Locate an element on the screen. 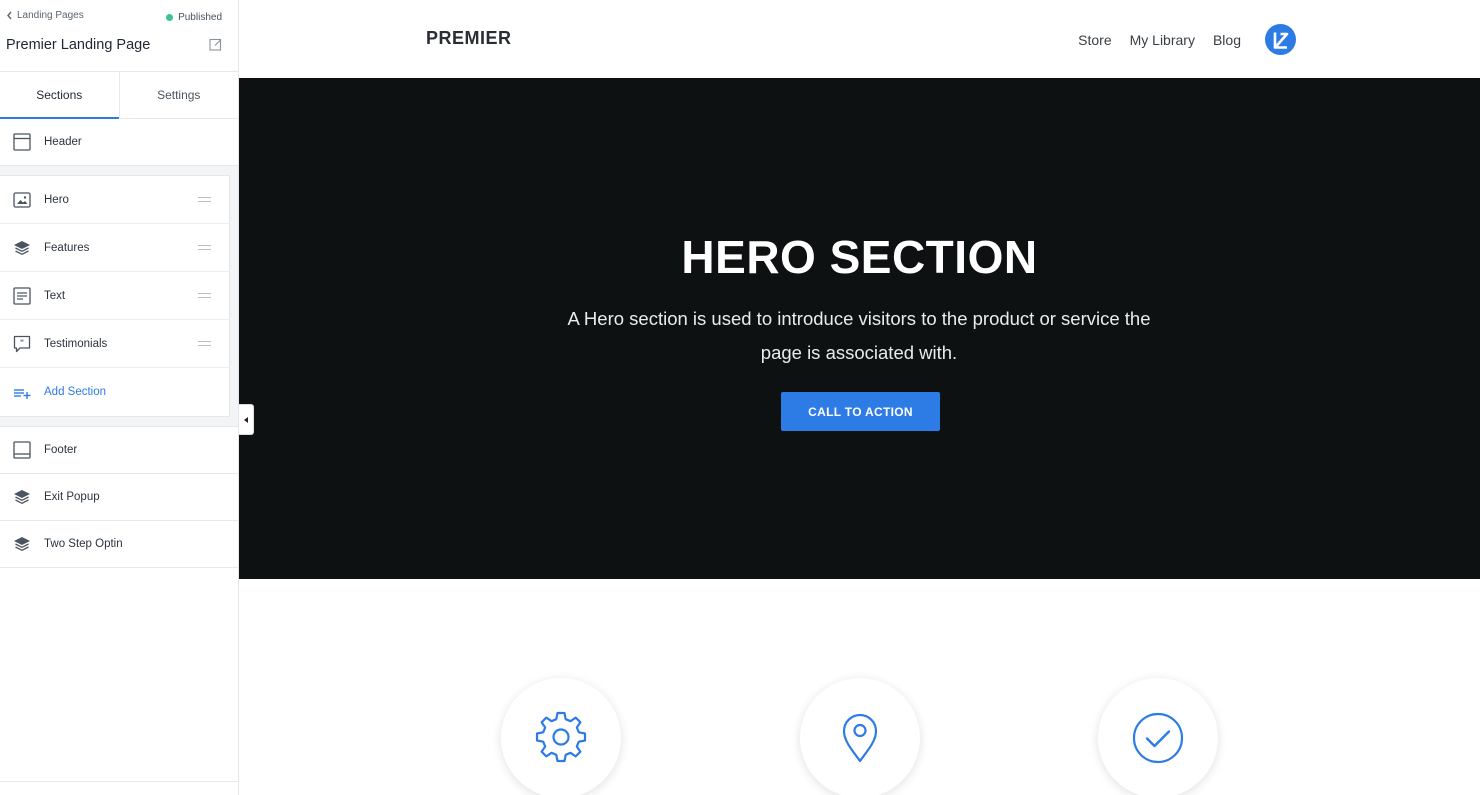 The image size is (1480, 795). nav-link-my-library: My Library is located at coordinates (1162, 40).